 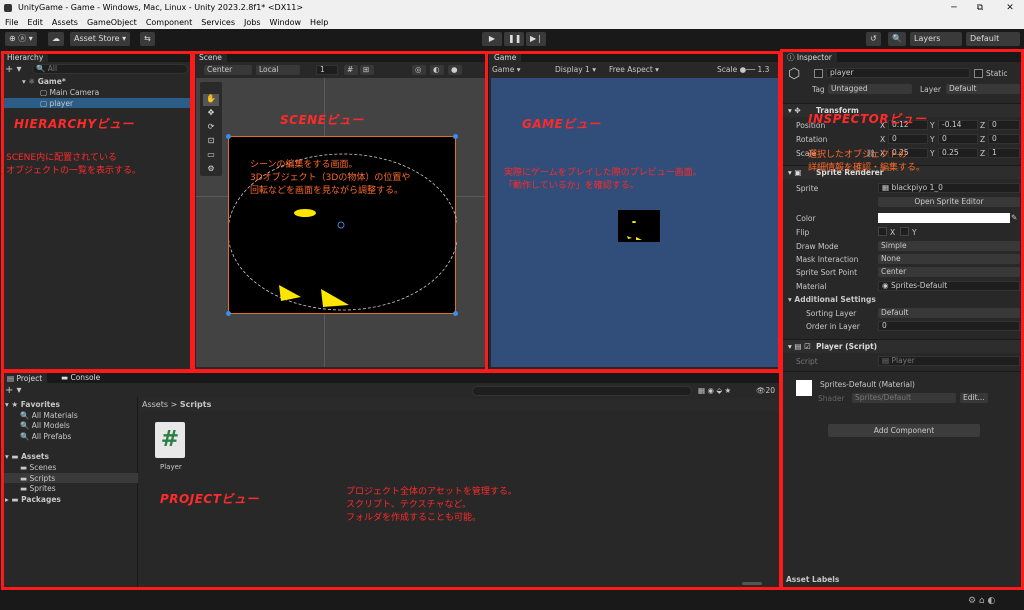 What do you see at coordinates (873, 39) in the screenshot?
I see `undo-history-icon: ↺` at bounding box center [873, 39].